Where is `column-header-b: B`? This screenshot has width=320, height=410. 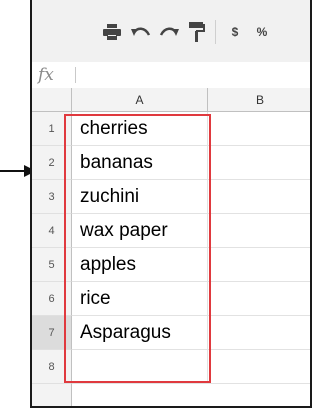 column-header-b: B is located at coordinates (259, 100).